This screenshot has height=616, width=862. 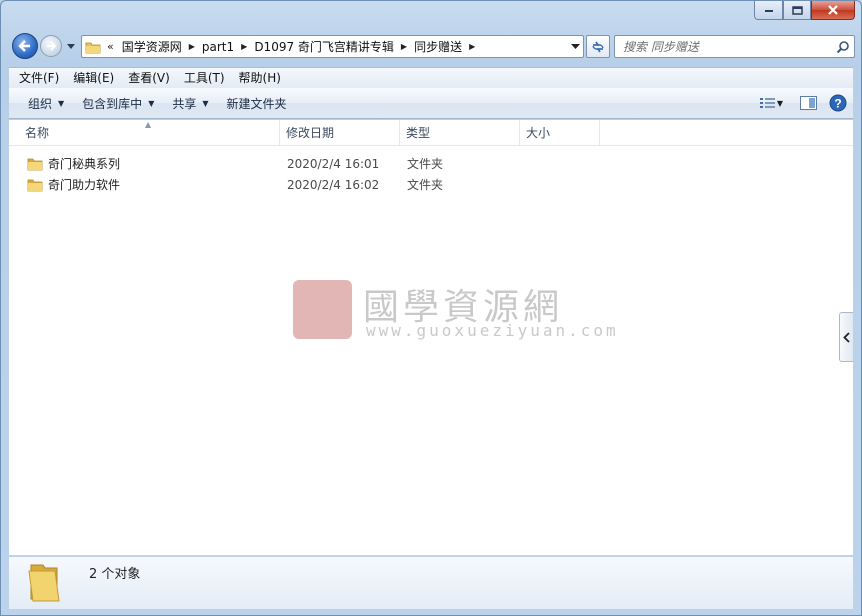 I want to click on back-arrow-icon, so click(x=24, y=46).